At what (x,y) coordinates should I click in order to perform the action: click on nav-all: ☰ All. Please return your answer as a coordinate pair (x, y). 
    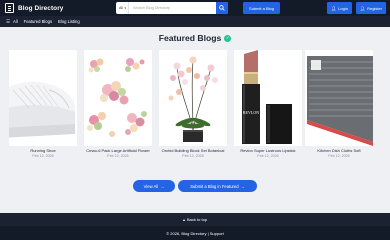
    Looking at the image, I should click on (12, 22).